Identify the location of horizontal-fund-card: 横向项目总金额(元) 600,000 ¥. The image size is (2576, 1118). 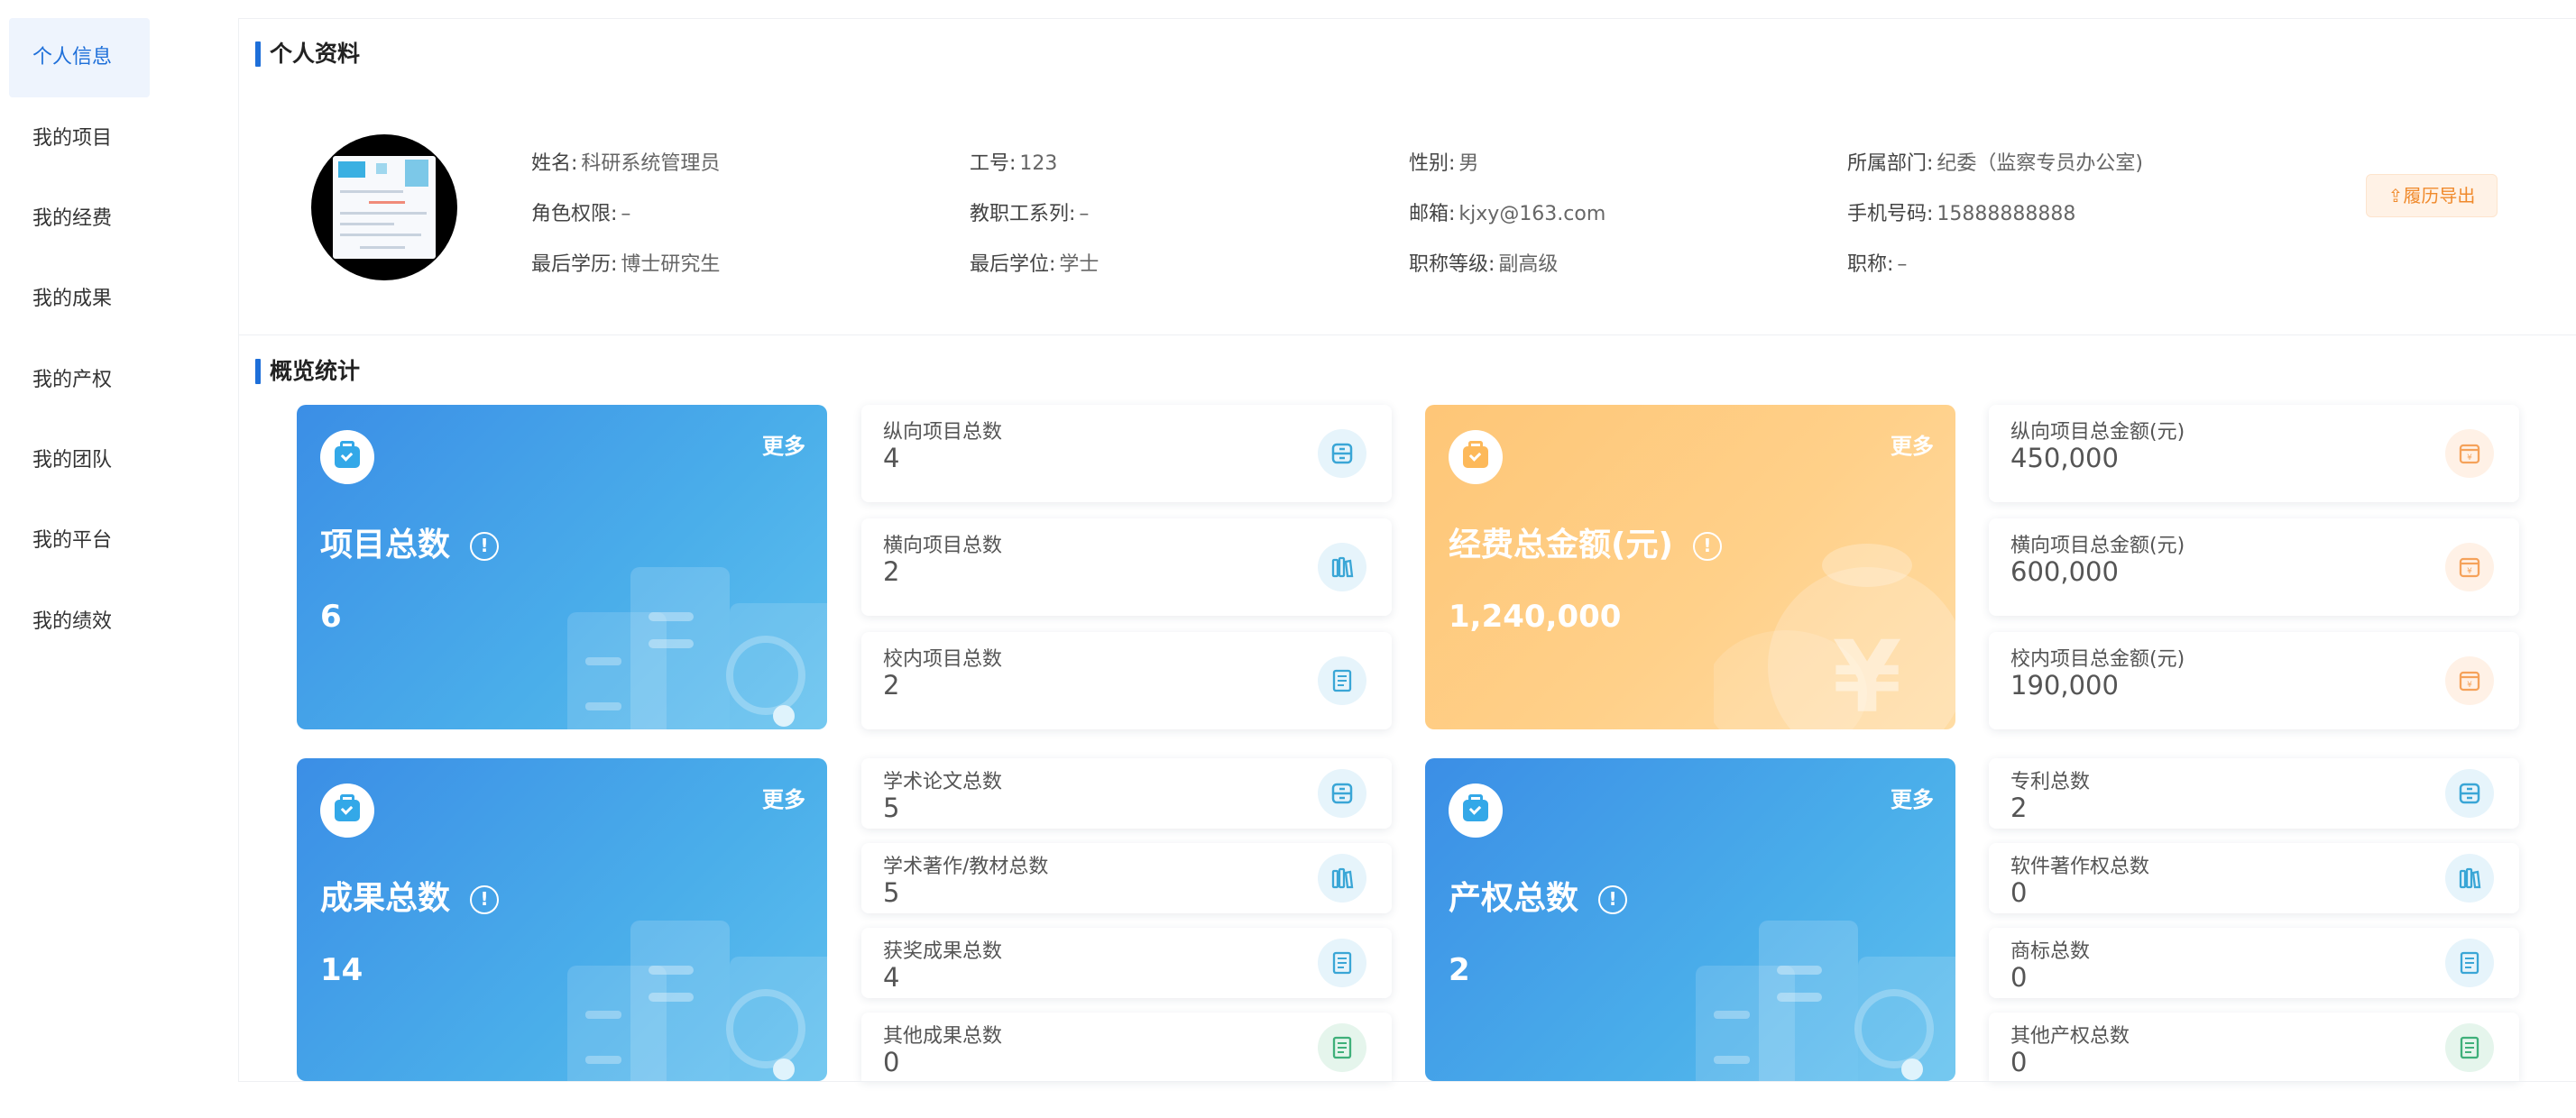
(2254, 567).